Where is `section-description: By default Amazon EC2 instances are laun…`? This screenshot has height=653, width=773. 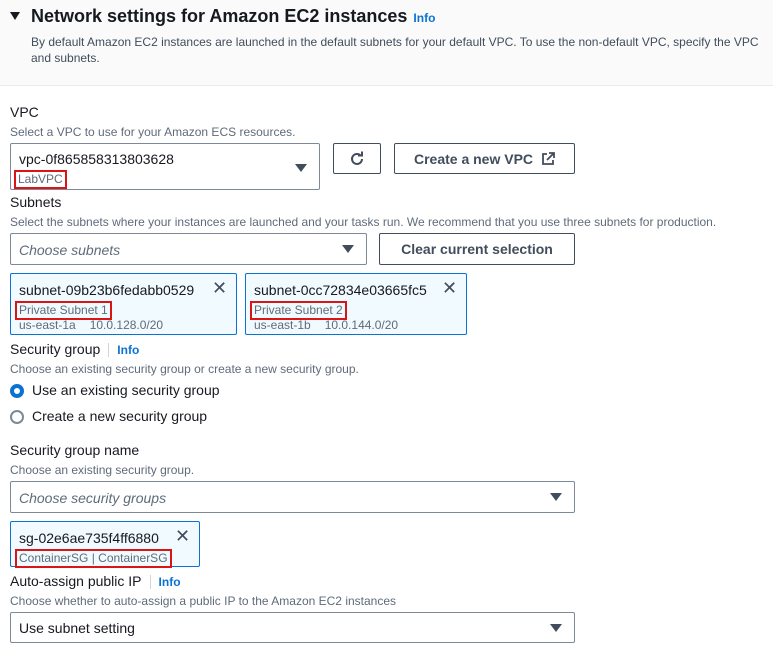 section-description: By default Amazon EC2 instances are laun… is located at coordinates (395, 50).